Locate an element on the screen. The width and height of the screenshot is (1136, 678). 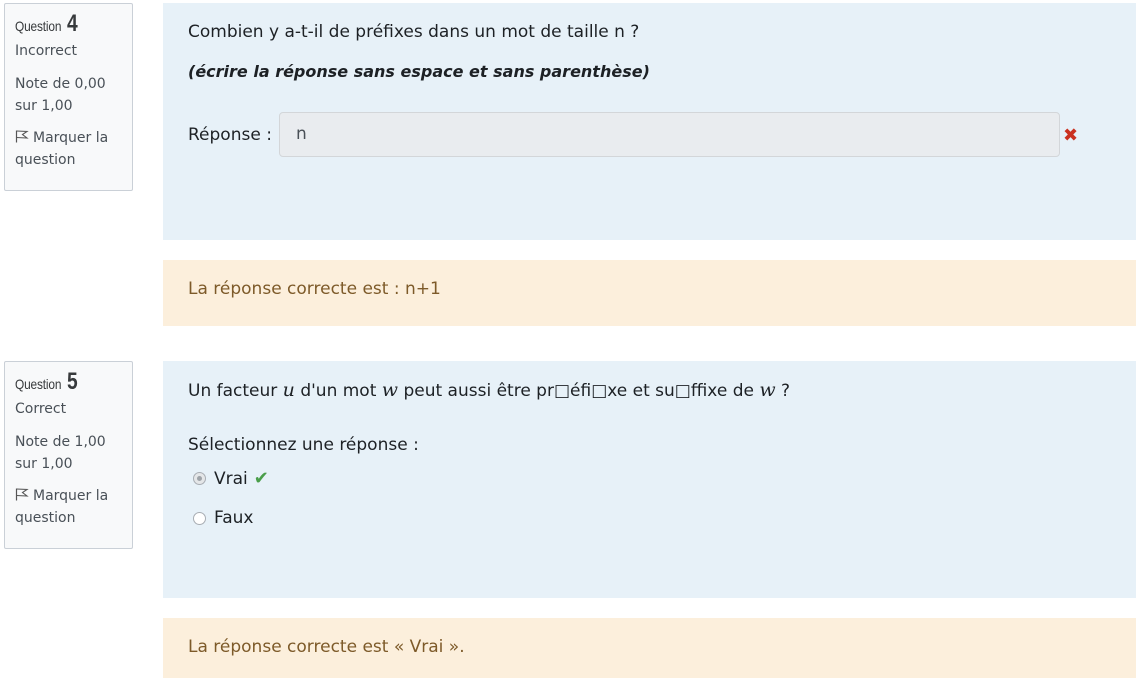
question-number: Question 5 is located at coordinates (69, 382).